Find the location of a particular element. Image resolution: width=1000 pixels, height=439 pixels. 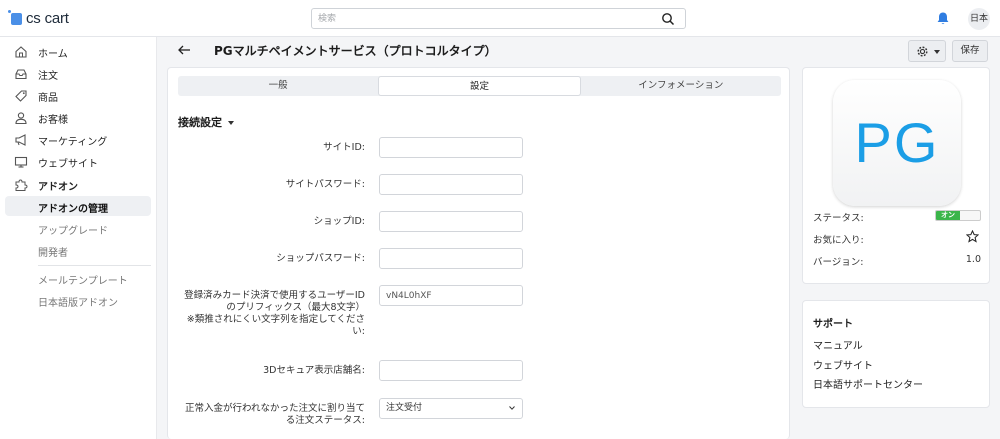

shop-password-label: ショップパスワード: is located at coordinates (320, 258).